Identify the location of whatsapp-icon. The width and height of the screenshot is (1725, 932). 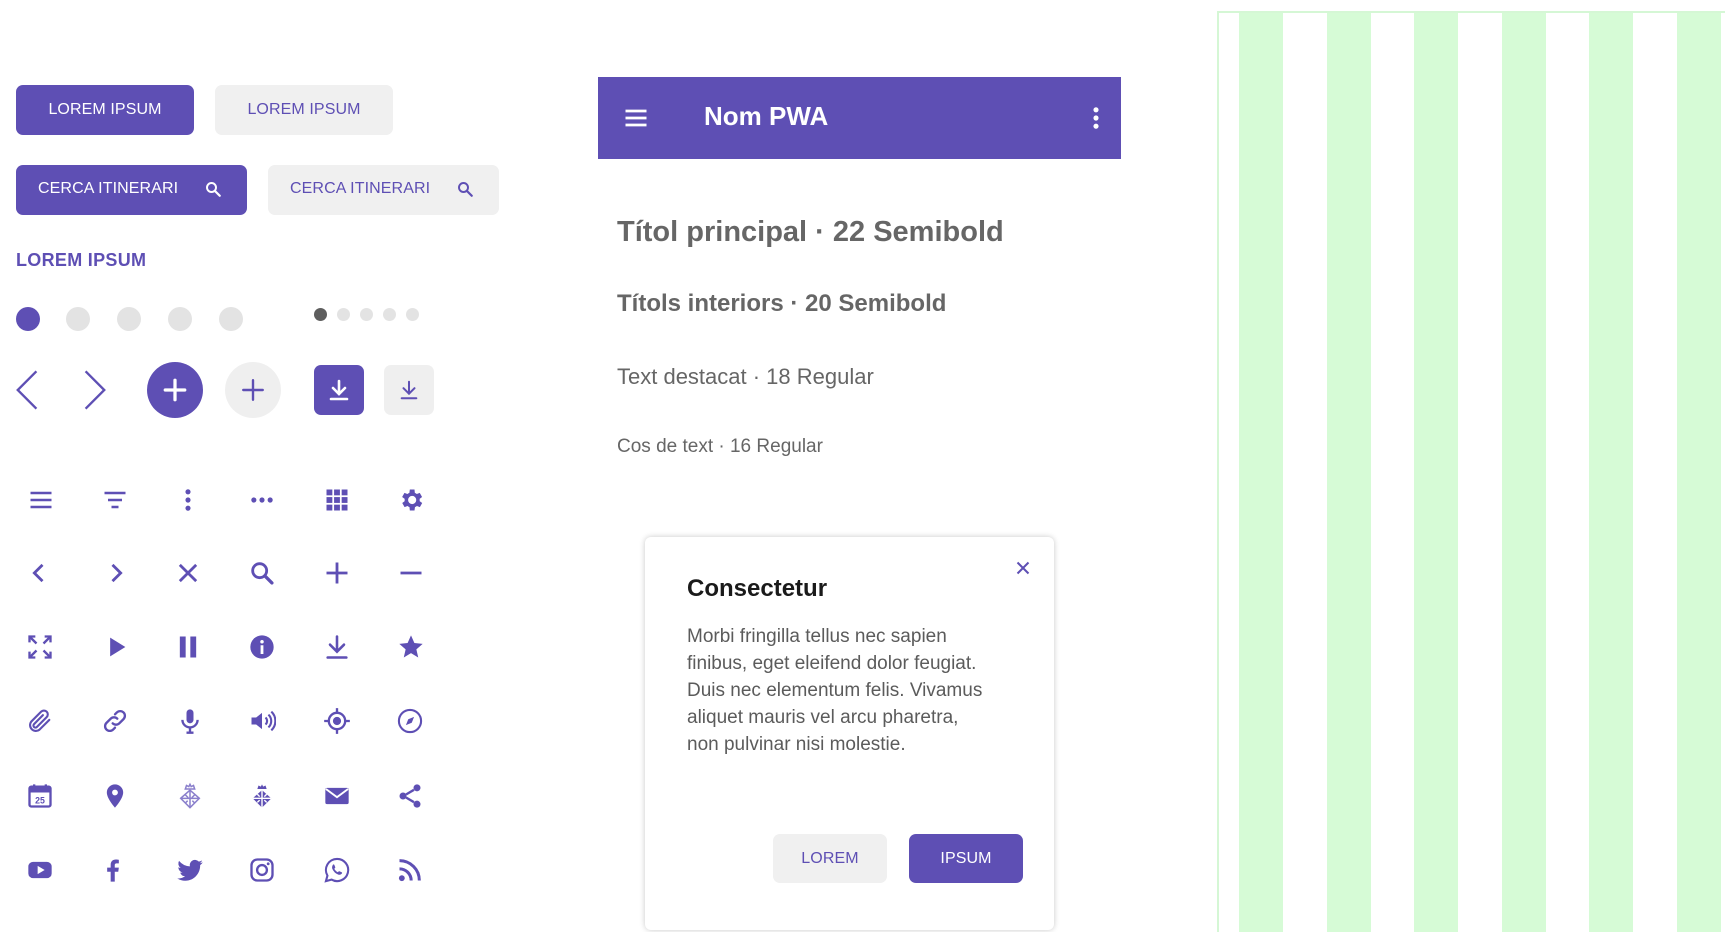
(337, 870).